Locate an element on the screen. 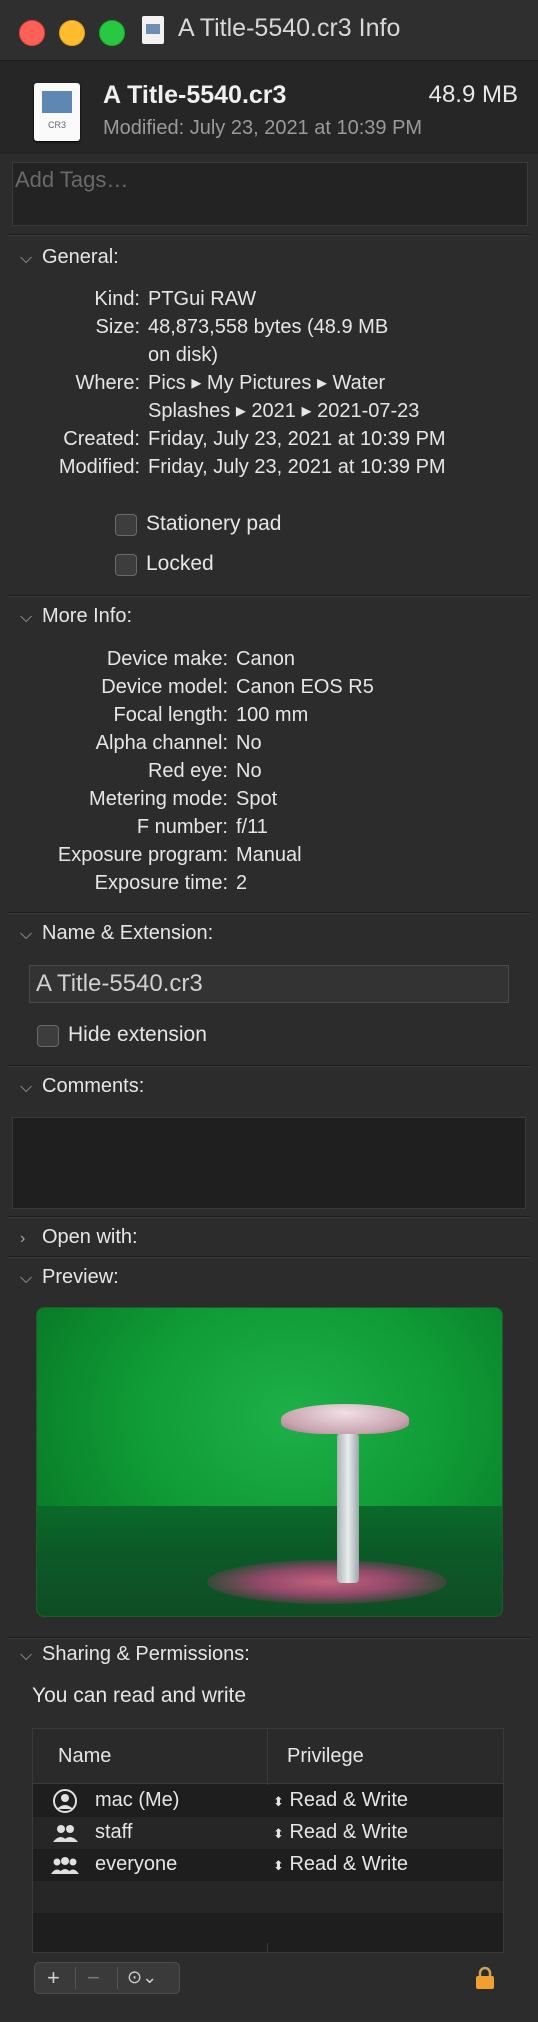 The width and height of the screenshot is (538, 2022). title-bar: A Title-5540.cr3 Info is located at coordinates (269, 30).